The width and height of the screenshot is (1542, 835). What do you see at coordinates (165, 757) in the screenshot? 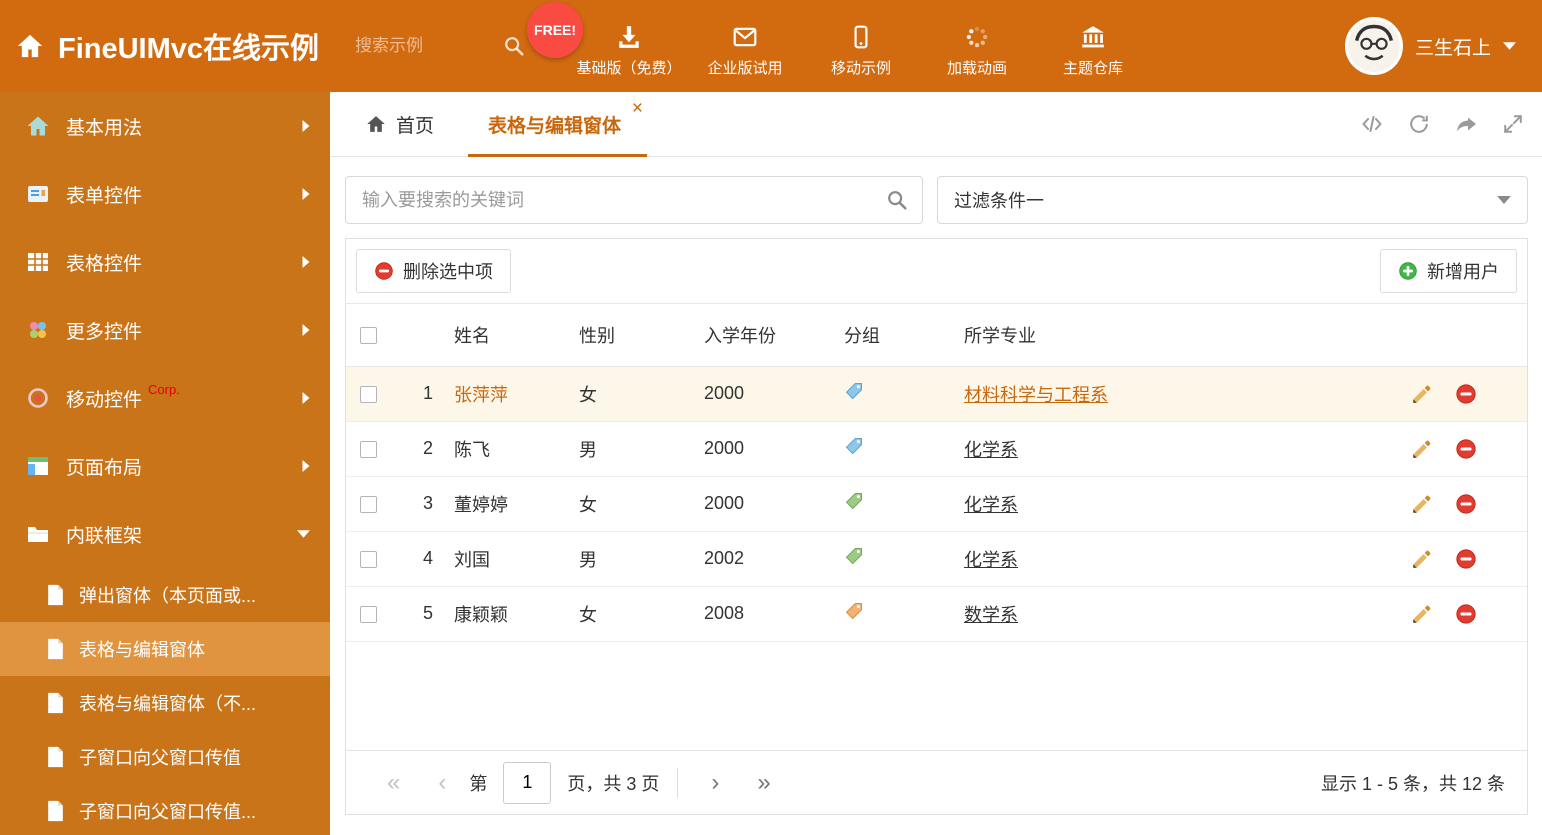
I see `sidebar-subitem-child-to-parent: 子窗口向父窗口传值` at bounding box center [165, 757].